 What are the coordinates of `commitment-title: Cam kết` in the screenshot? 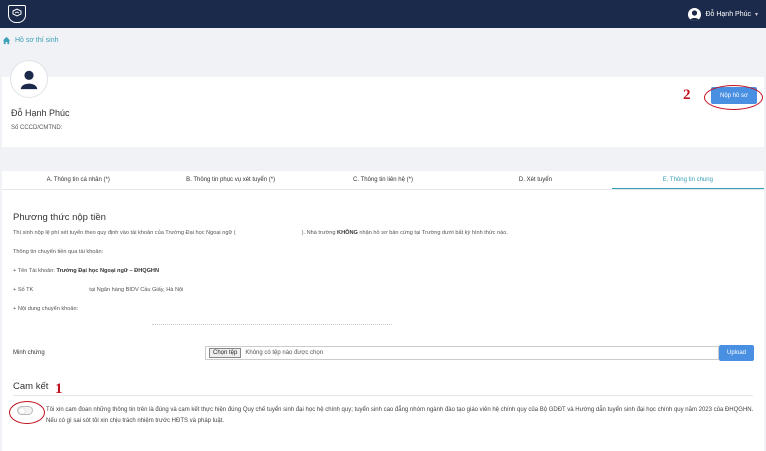 It's located at (31, 386).